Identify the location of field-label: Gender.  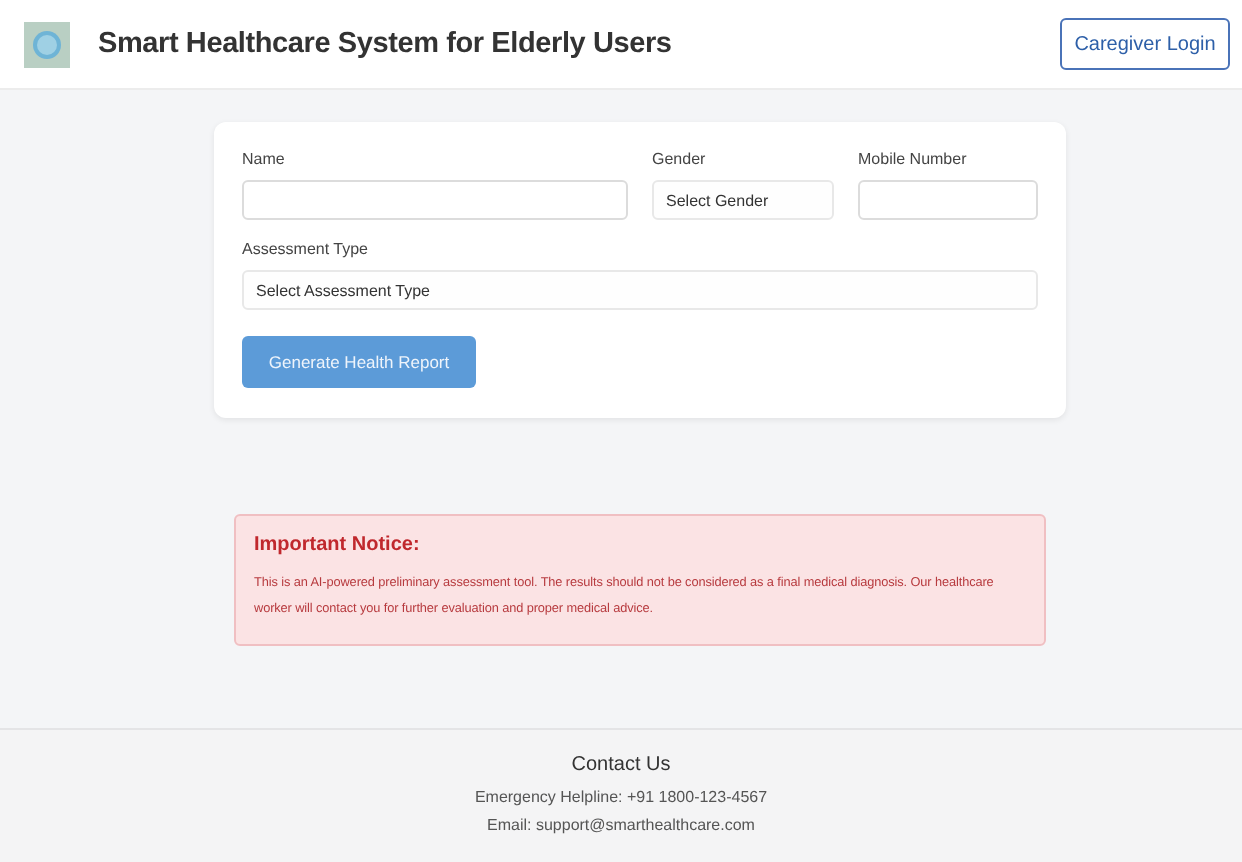
(680, 159).